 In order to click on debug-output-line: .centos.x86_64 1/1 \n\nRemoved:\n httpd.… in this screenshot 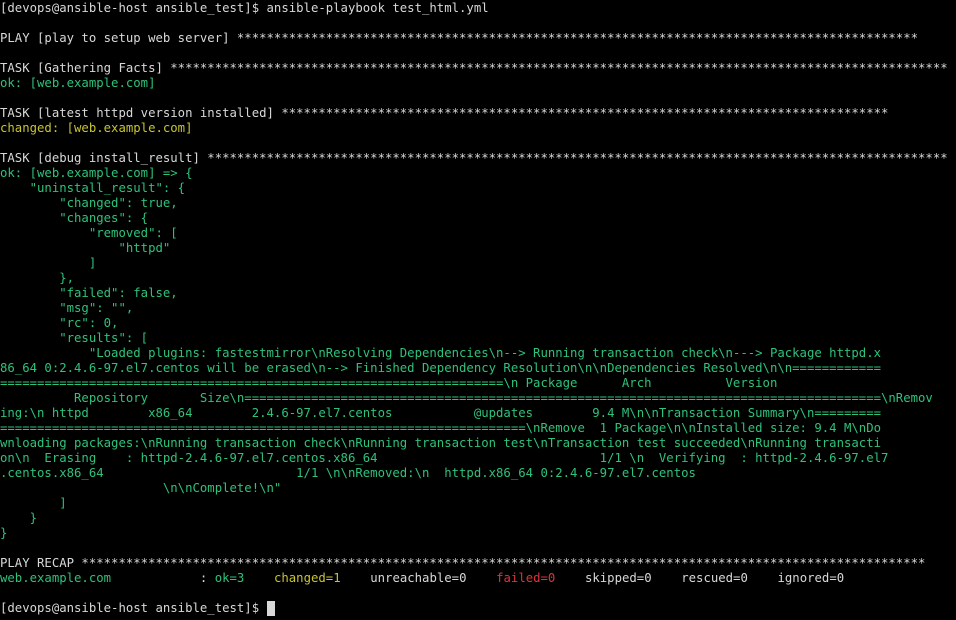, I will do `click(348, 473)`.